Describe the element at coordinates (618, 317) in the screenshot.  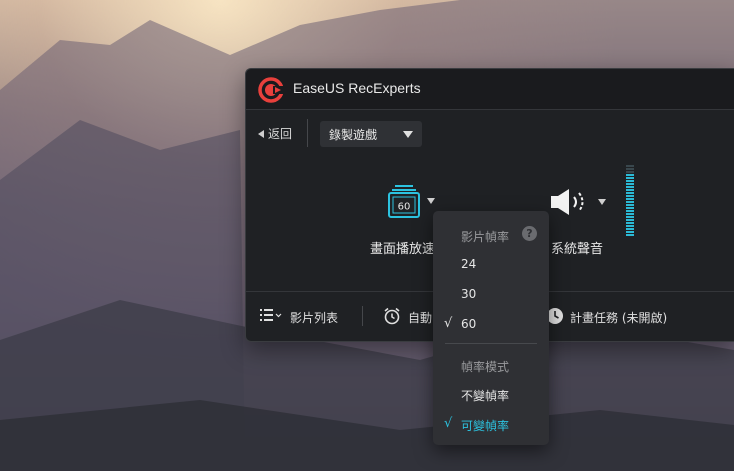
I see `schedule-label: 計畫任務 (未開啟)` at that location.